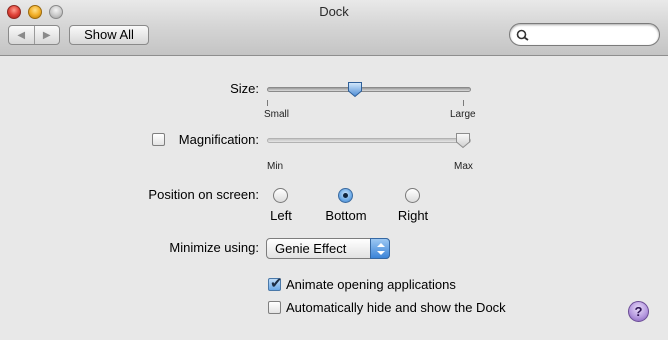 This screenshot has height=340, width=668. Describe the element at coordinates (369, 89) in the screenshot. I see `size-slider-track` at that location.